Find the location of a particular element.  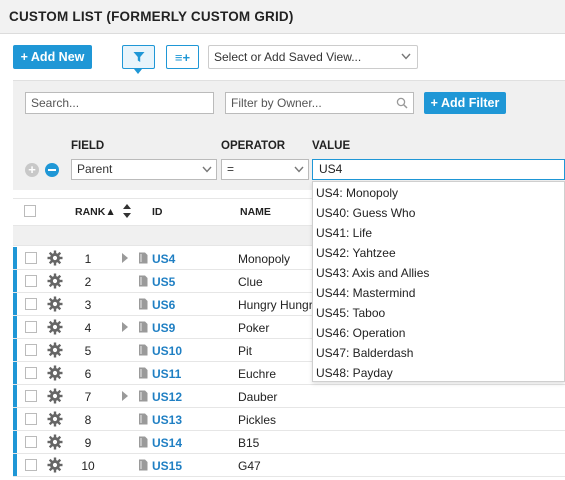

id-column-header: ID is located at coordinates (157, 212).